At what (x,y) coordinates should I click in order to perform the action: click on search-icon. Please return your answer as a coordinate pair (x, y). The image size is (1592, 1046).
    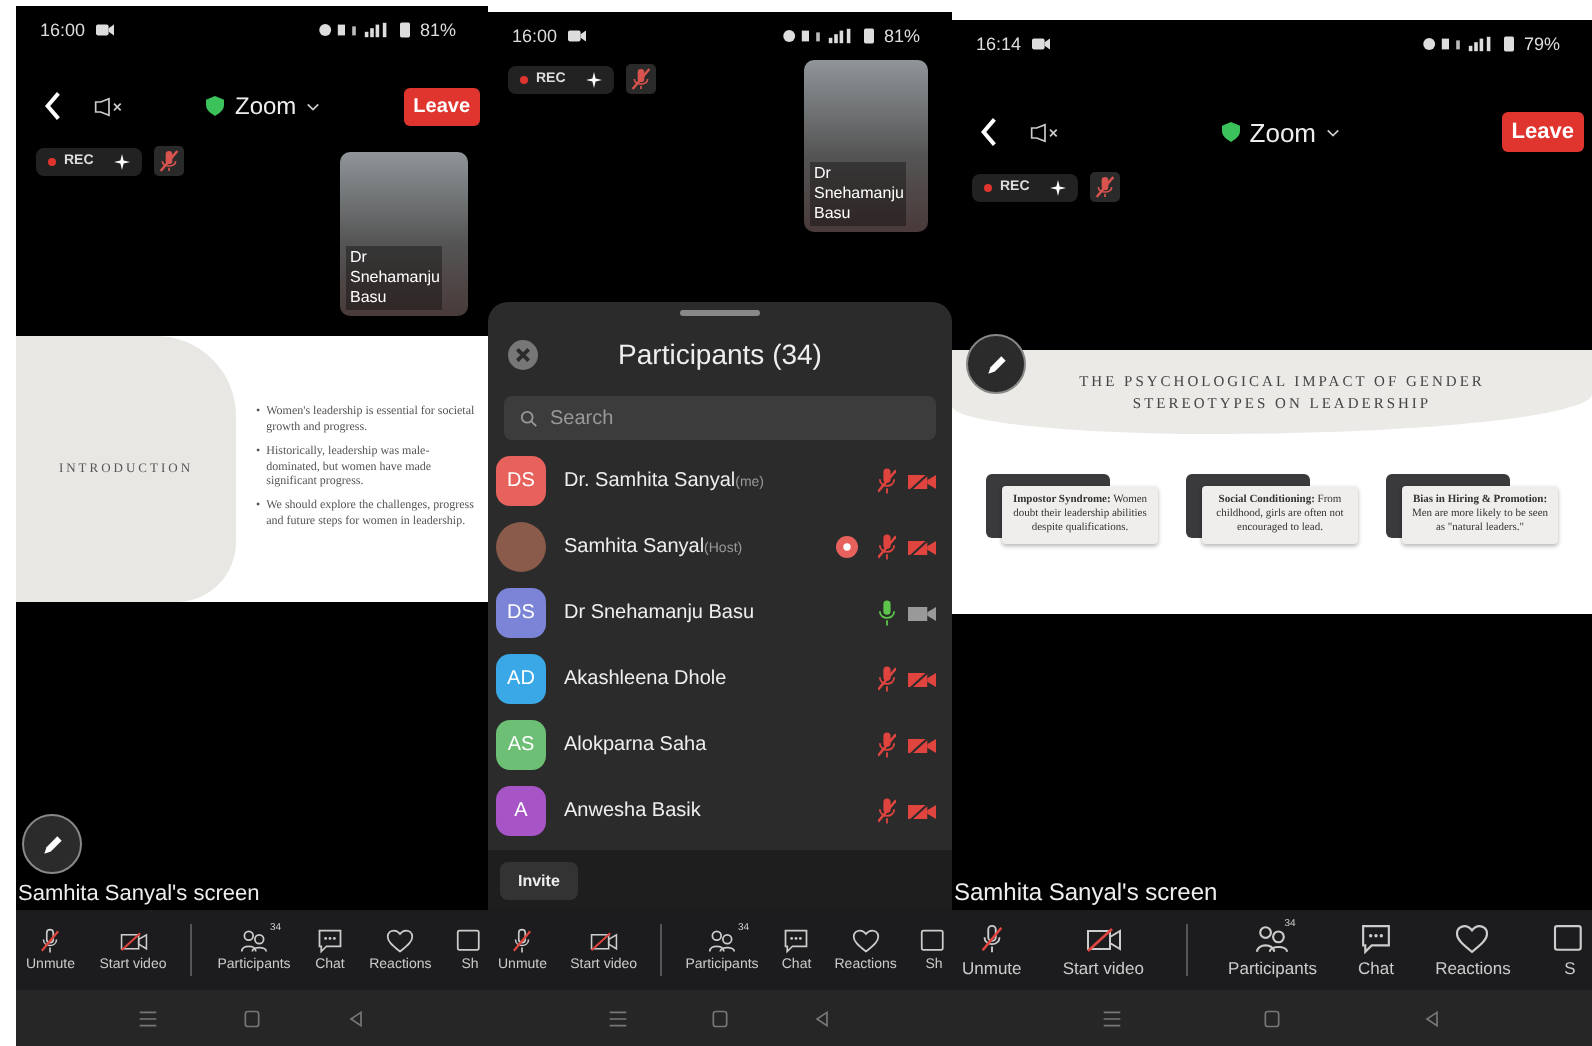
    Looking at the image, I should click on (529, 419).